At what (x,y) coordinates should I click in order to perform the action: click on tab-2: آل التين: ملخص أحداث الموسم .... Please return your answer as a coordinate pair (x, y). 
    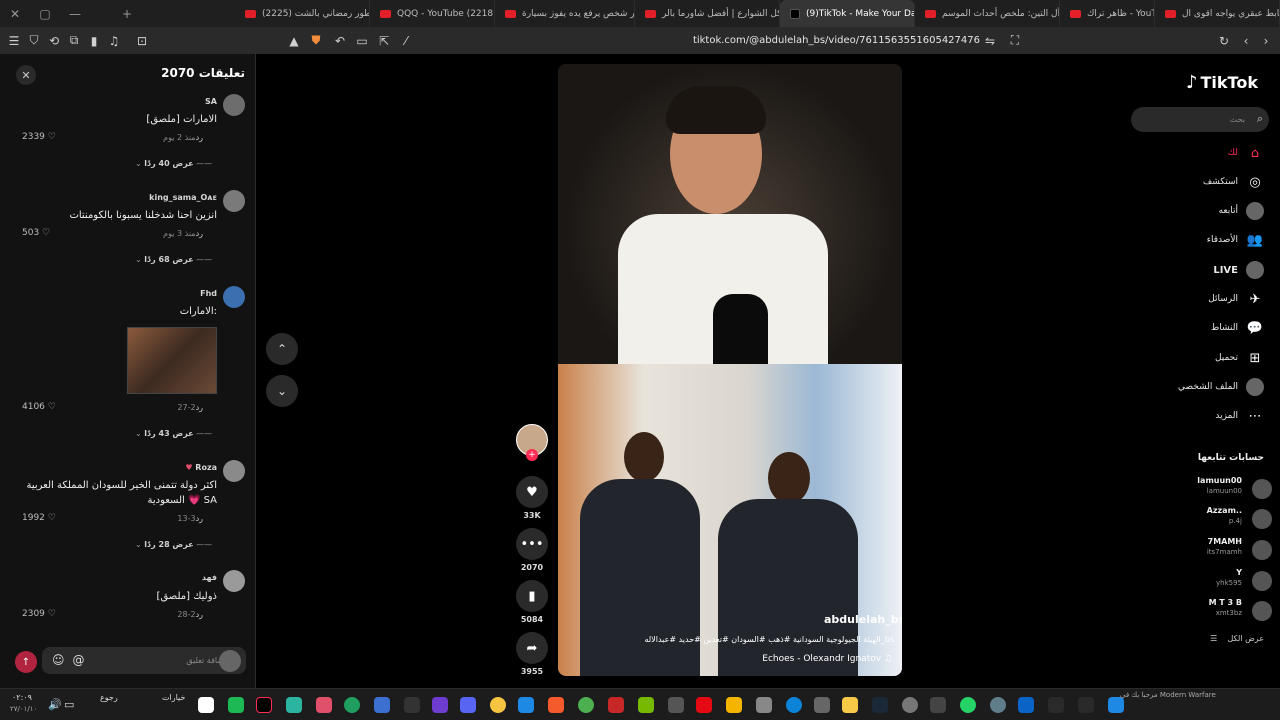
    Looking at the image, I should click on (987, 13).